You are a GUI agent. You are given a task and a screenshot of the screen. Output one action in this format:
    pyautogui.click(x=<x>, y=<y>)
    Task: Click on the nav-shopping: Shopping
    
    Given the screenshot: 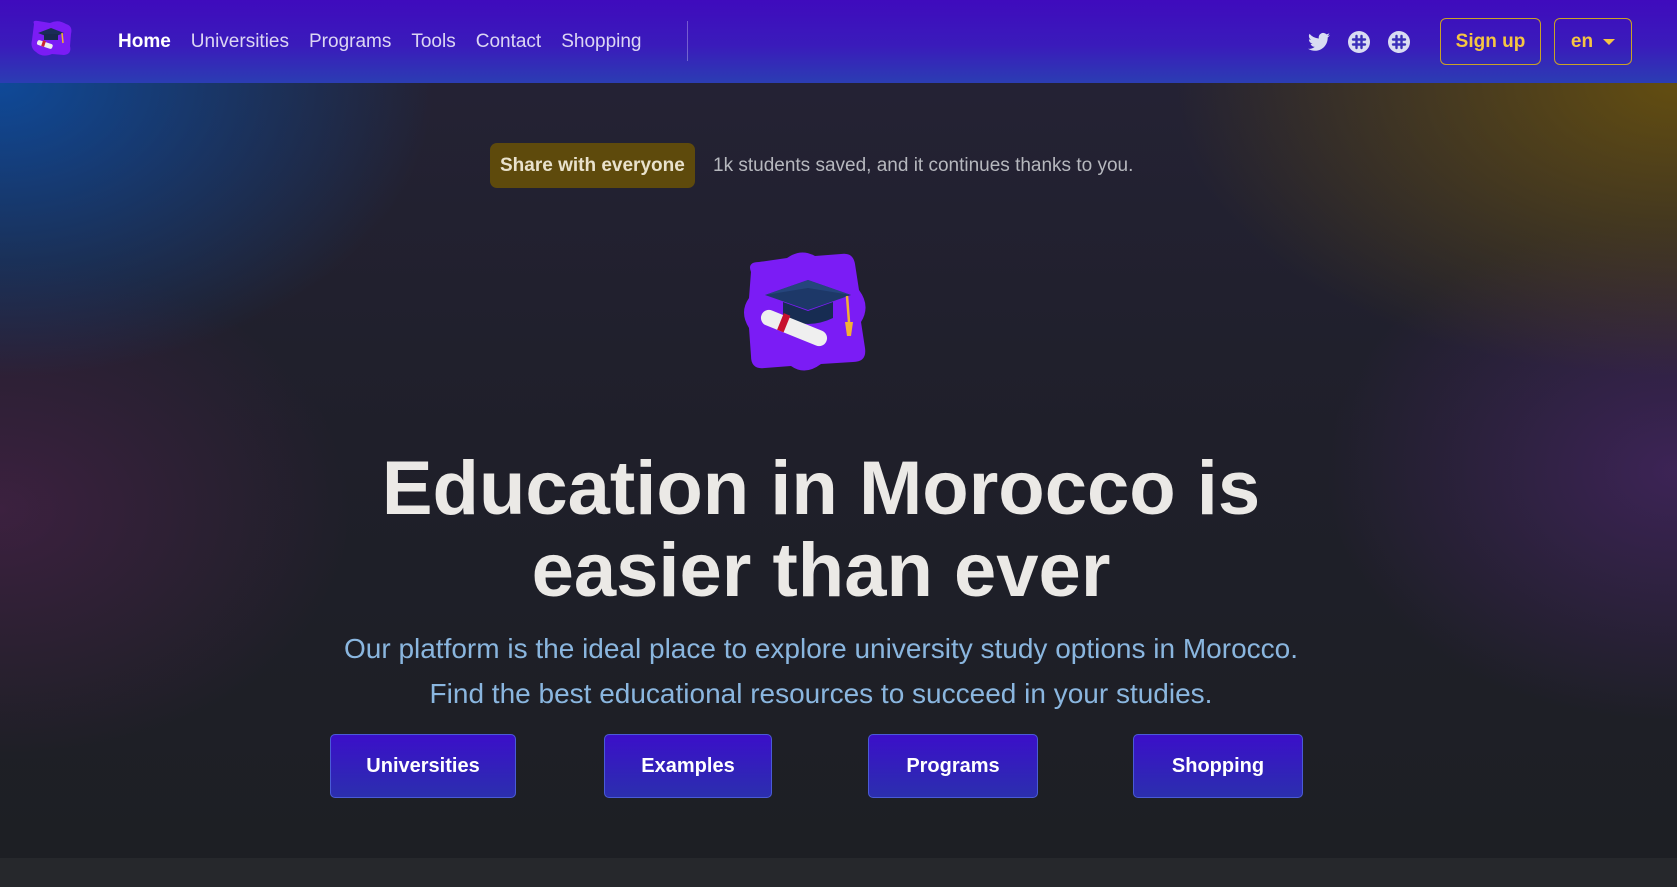 What is the action you would take?
    pyautogui.click(x=601, y=42)
    